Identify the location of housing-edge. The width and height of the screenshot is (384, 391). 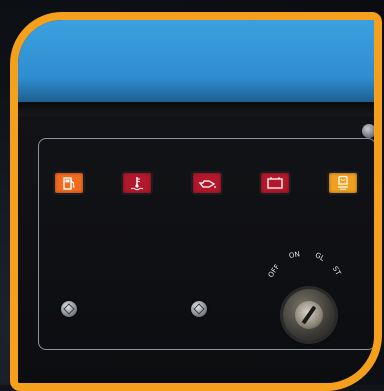
(196, 109).